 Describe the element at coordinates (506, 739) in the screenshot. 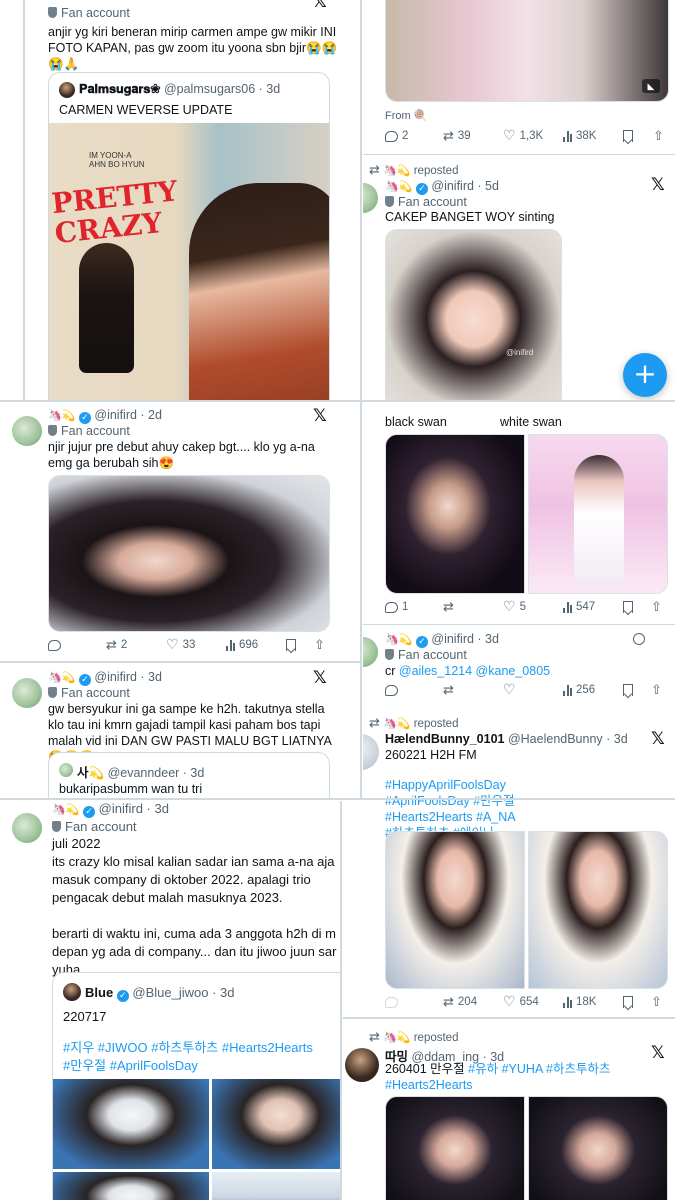

I see `tweet-author: HælendBunny_0101 @HaelendBunny · 3d` at that location.